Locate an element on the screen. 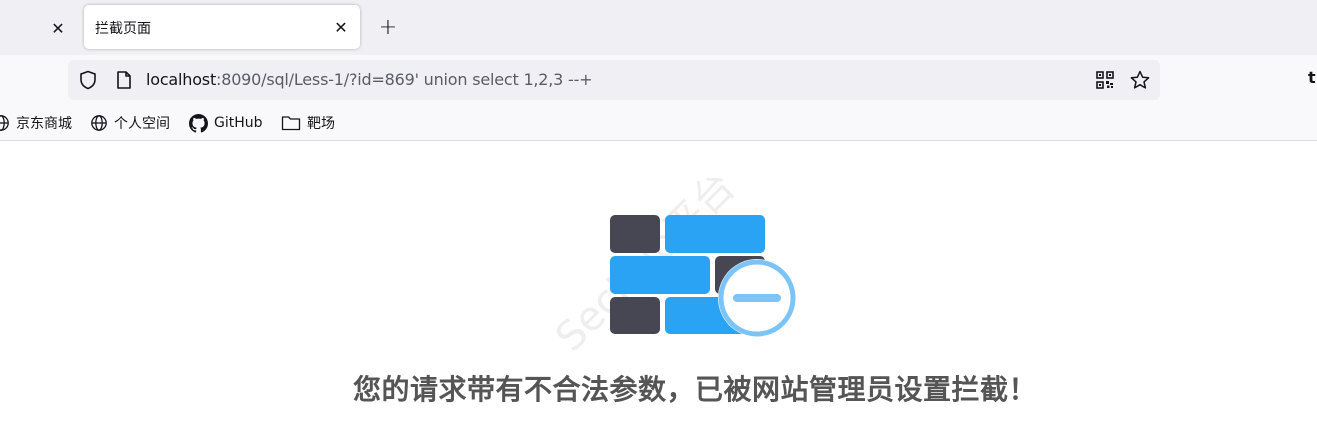 The image size is (1317, 426). bookmark-item: 京东商城 is located at coordinates (36, 123).